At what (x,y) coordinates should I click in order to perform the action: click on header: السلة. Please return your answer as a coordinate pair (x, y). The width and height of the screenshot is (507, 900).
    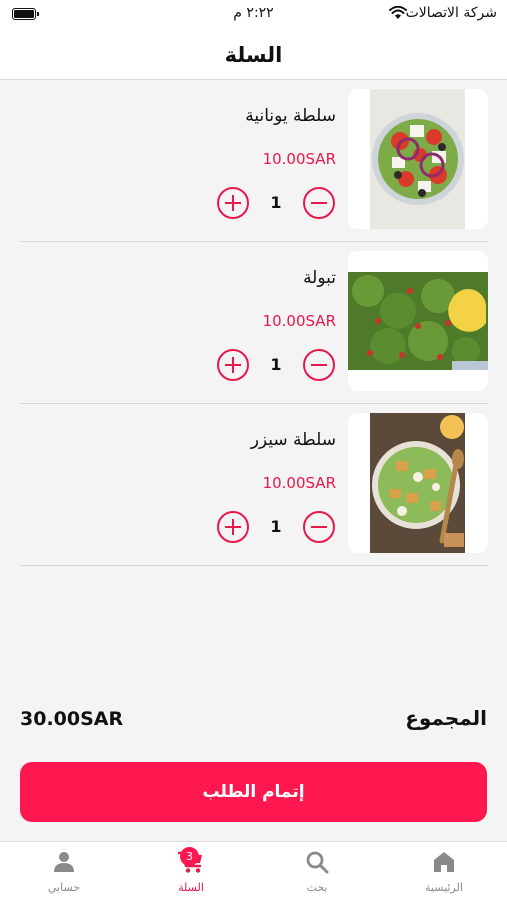
    Looking at the image, I should click on (253, 55).